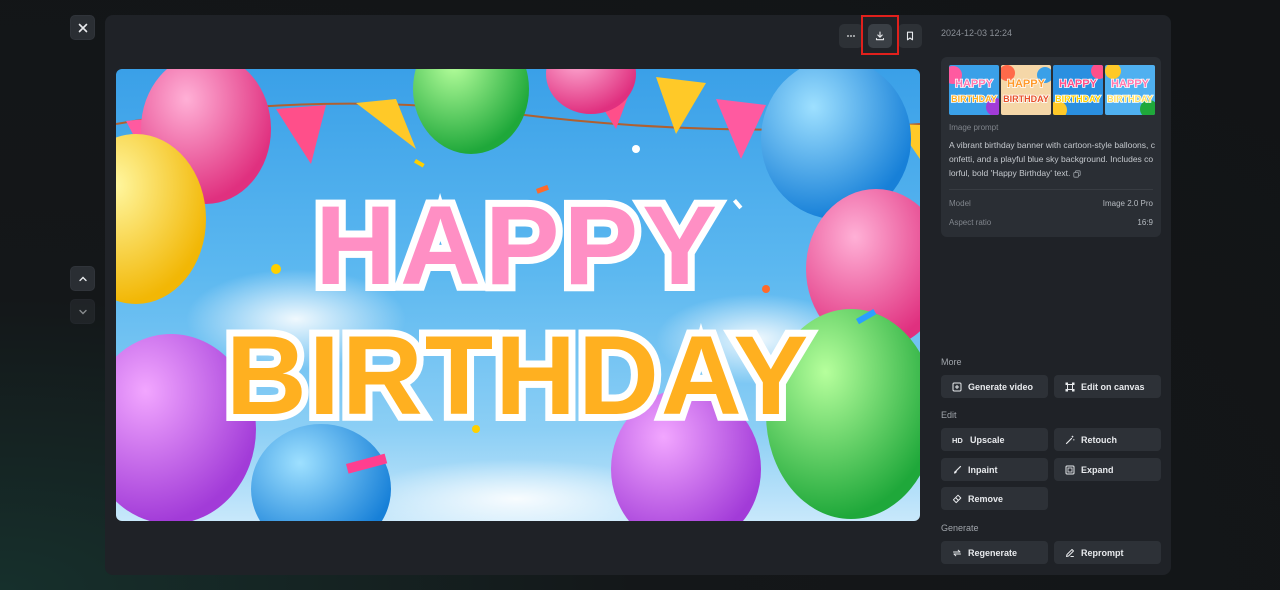  Describe the element at coordinates (957, 498) in the screenshot. I see `eraser-icon` at that location.